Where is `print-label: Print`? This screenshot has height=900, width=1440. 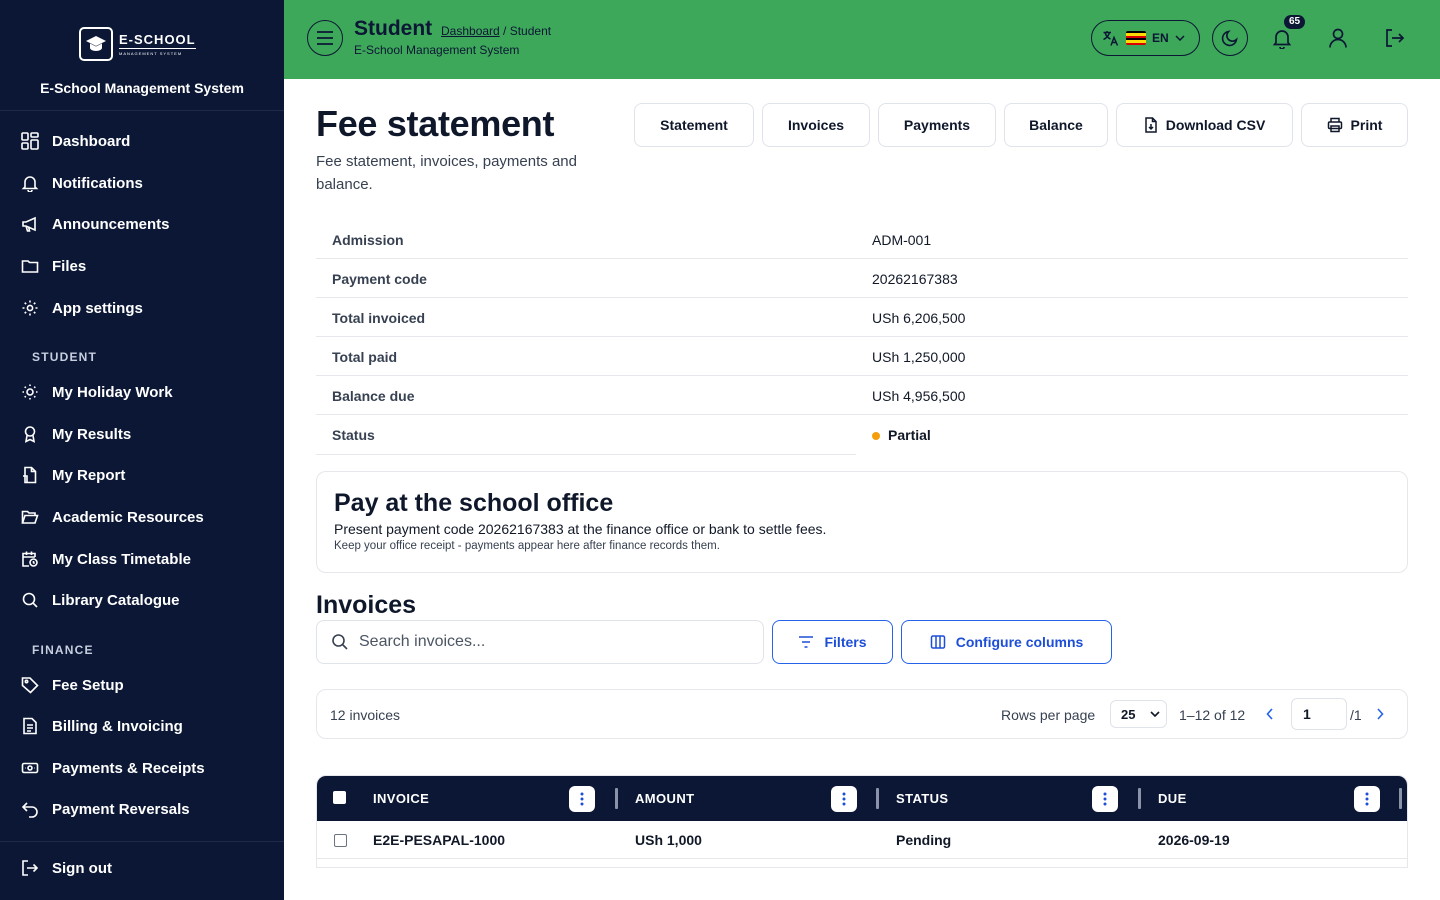 print-label: Print is located at coordinates (1366, 125).